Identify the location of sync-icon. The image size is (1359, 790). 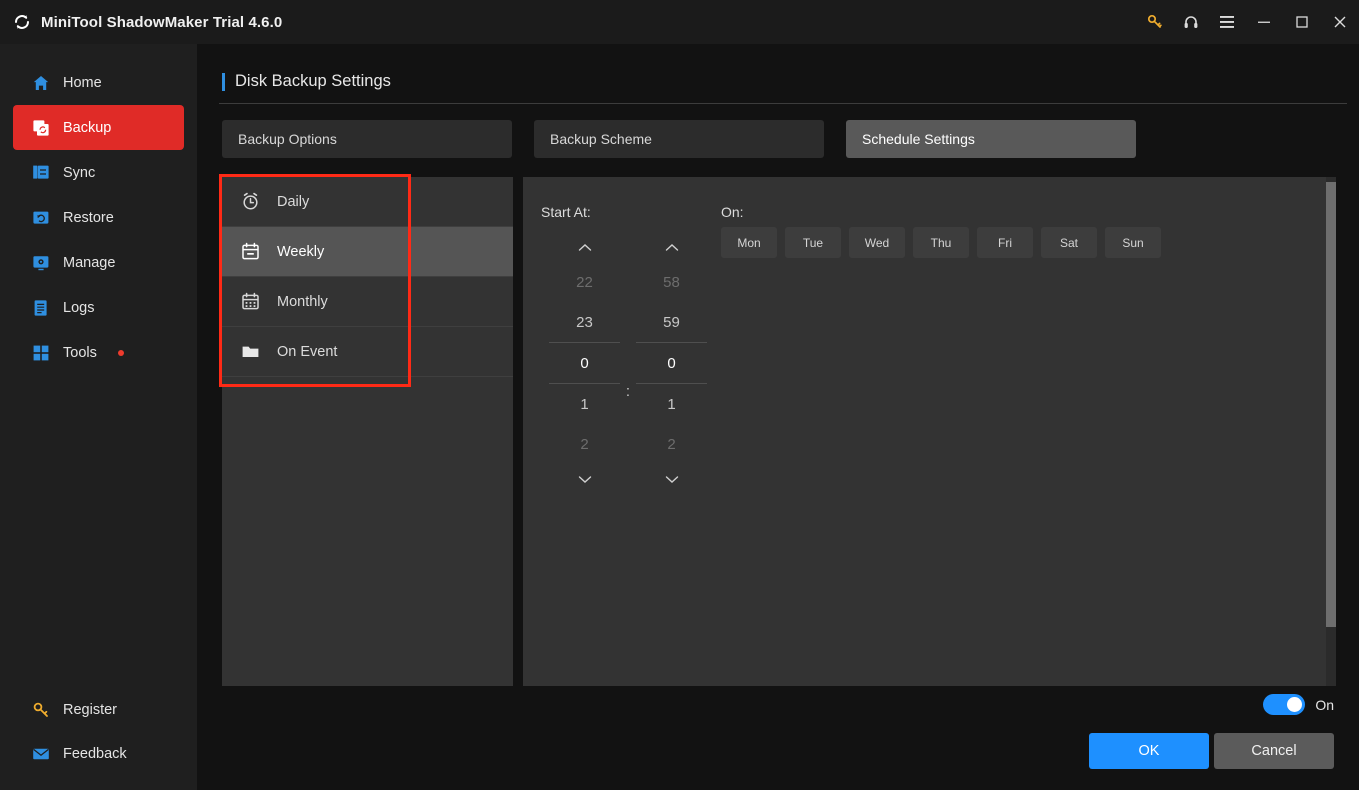
(40, 172).